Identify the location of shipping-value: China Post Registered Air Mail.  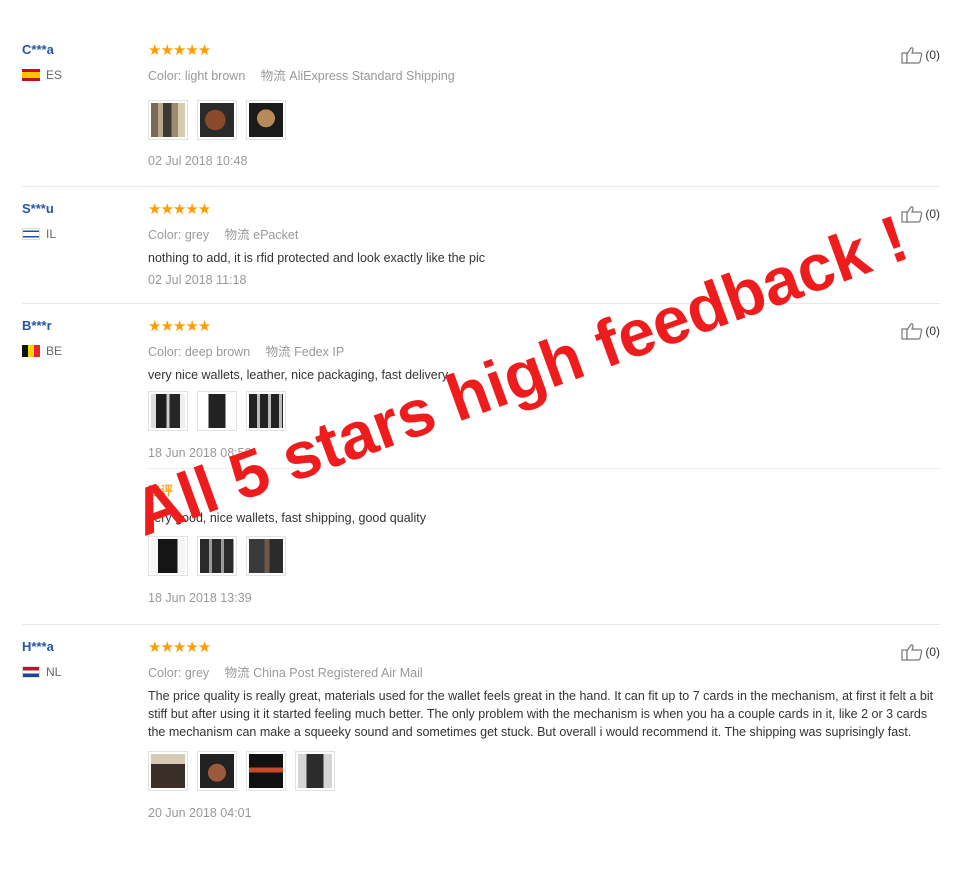
(338, 673).